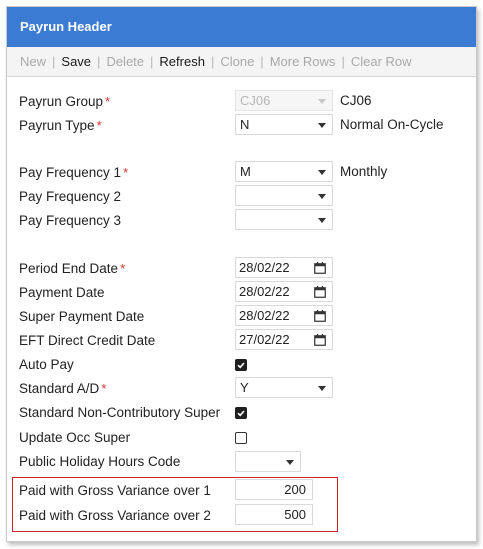 The width and height of the screenshot is (483, 549). Describe the element at coordinates (255, 100) in the screenshot. I see `payrun-group-value: CJ06` at that location.